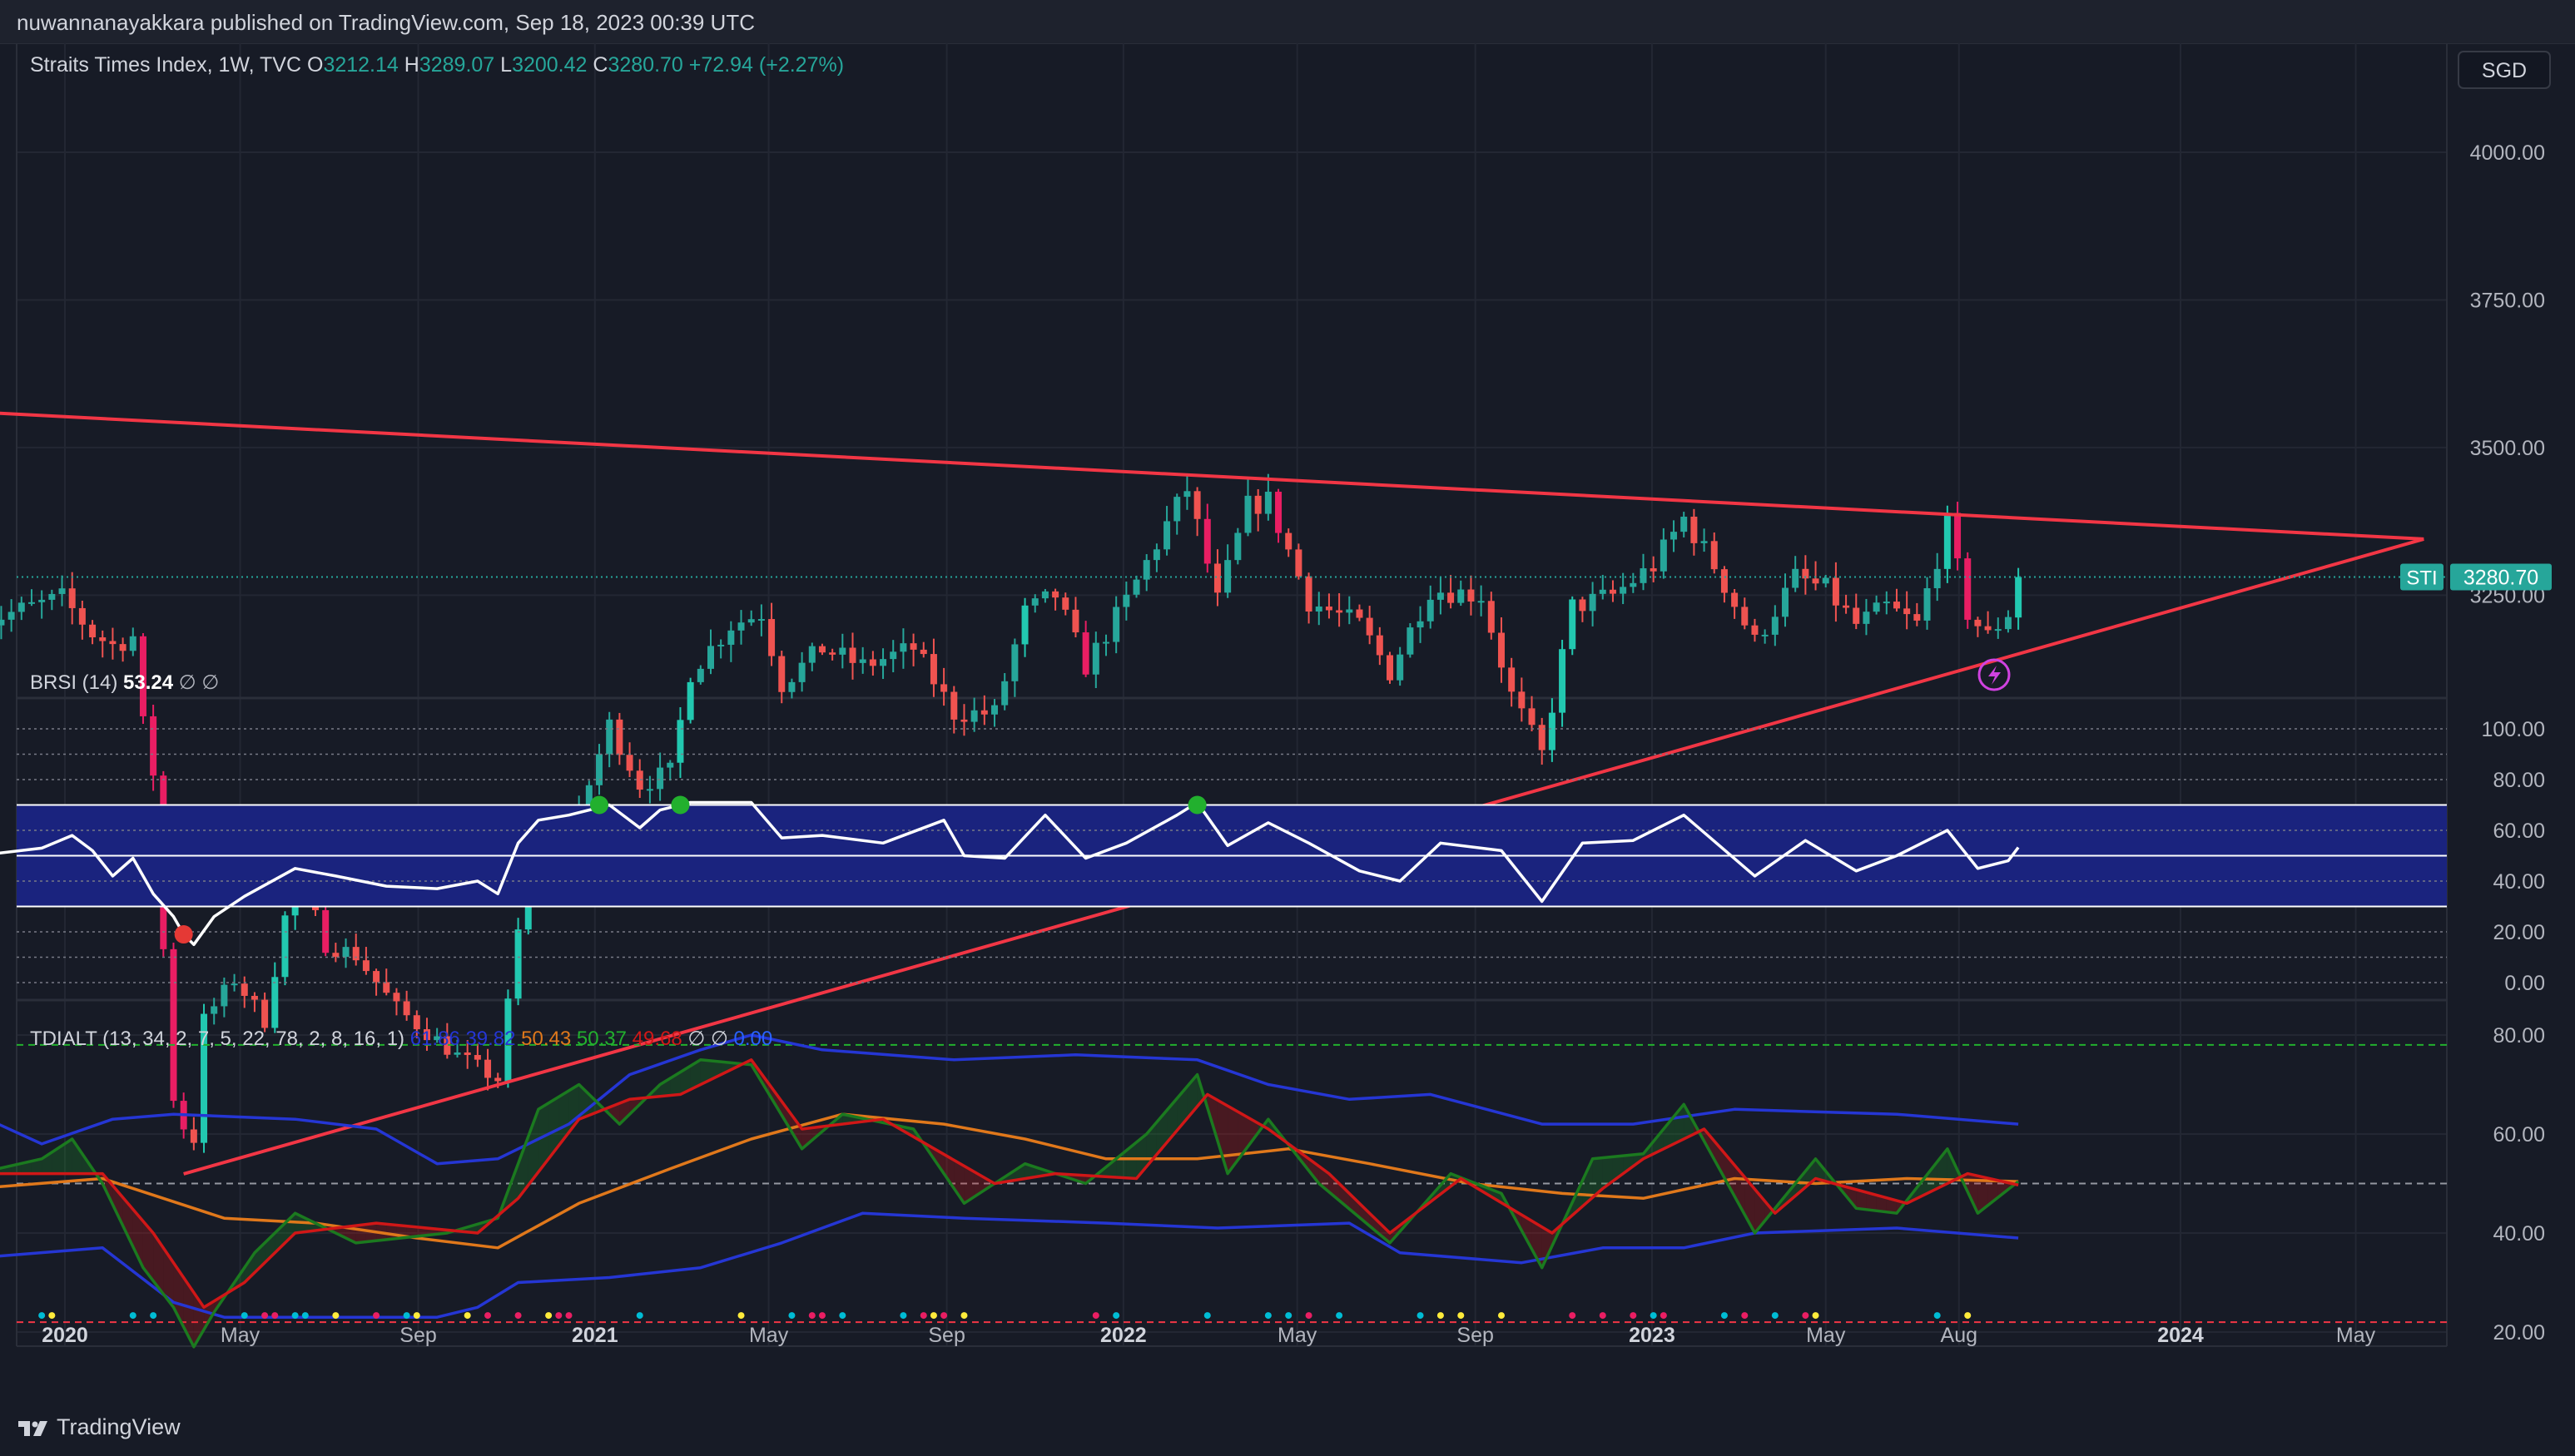 This screenshot has width=2575, height=1456. What do you see at coordinates (2507, 300) in the screenshot?
I see `price-axis-label: 3750.00` at bounding box center [2507, 300].